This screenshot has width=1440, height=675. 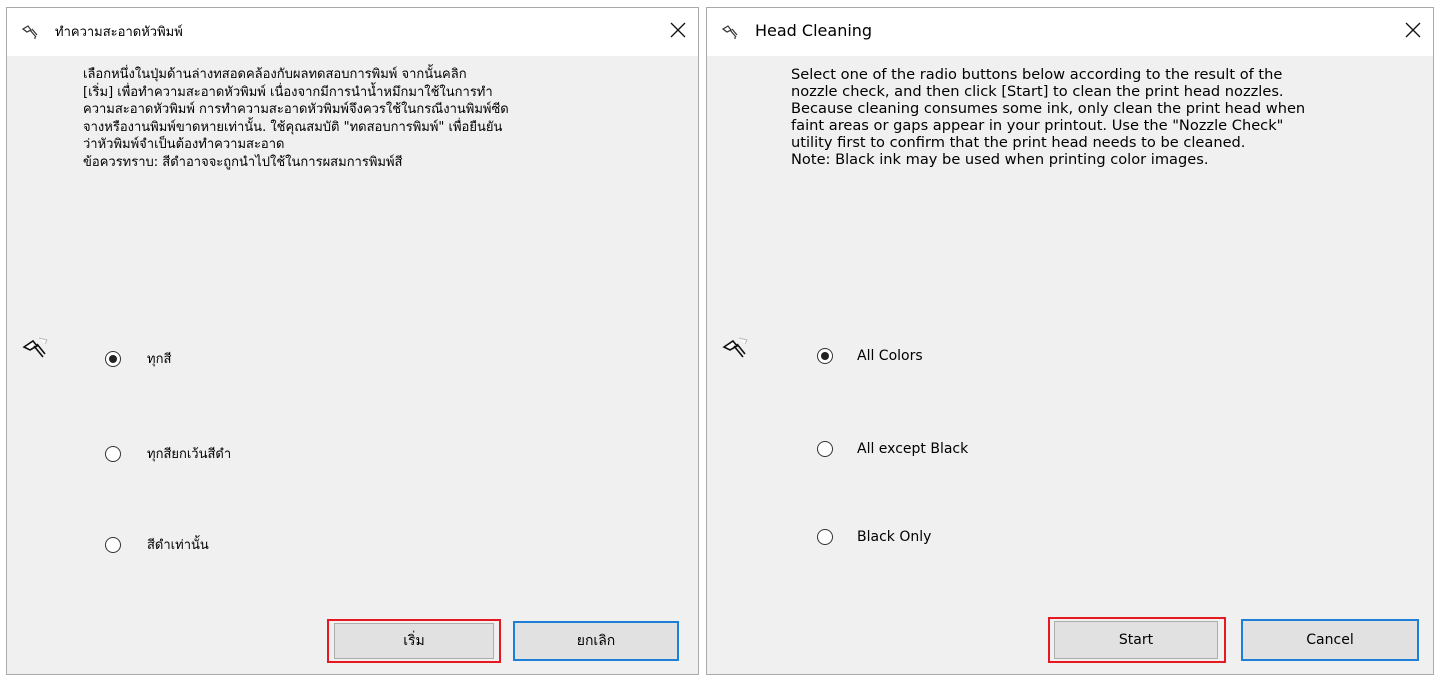 I want to click on title-bar: Head Cleaning, so click(x=1070, y=32).